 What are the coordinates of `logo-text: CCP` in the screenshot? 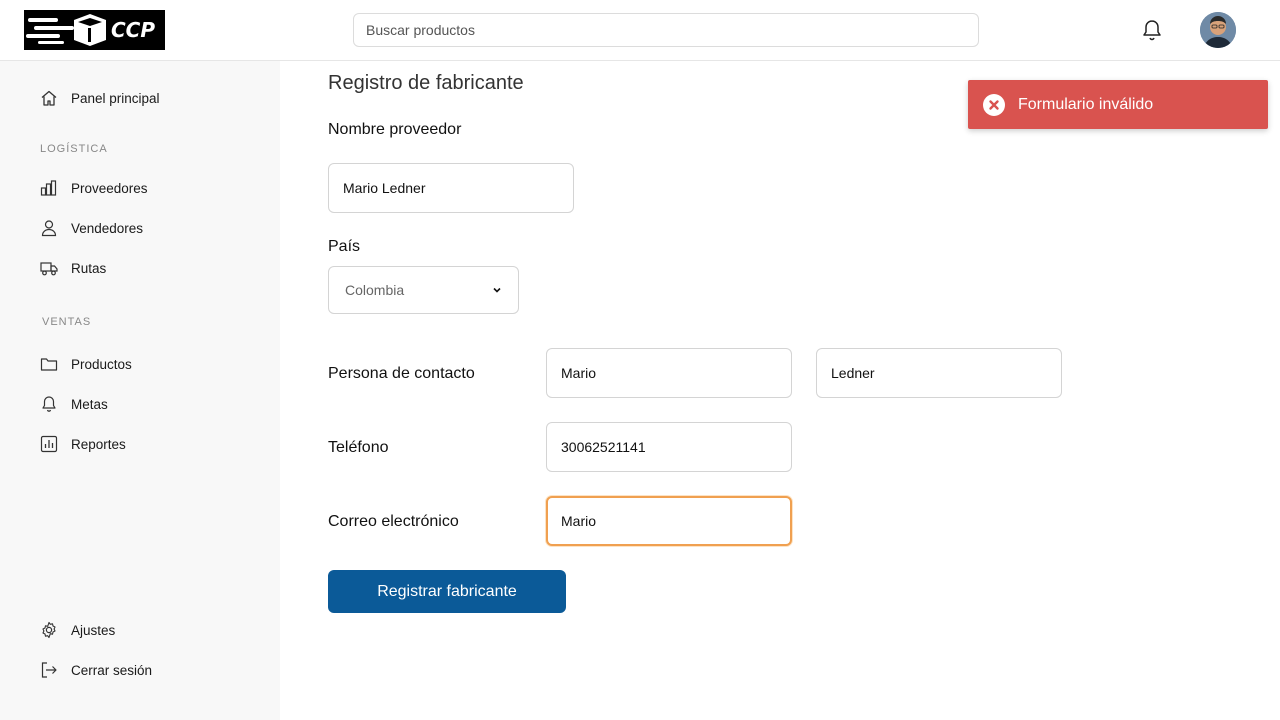 It's located at (132, 30).